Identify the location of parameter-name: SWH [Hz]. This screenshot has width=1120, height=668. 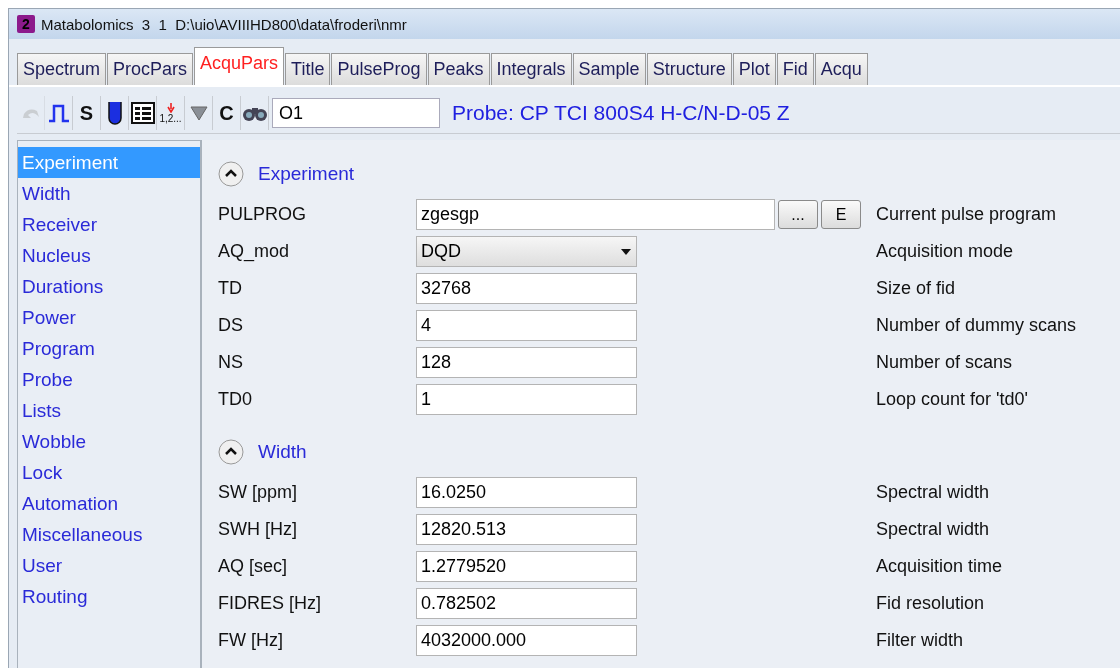
(258, 529).